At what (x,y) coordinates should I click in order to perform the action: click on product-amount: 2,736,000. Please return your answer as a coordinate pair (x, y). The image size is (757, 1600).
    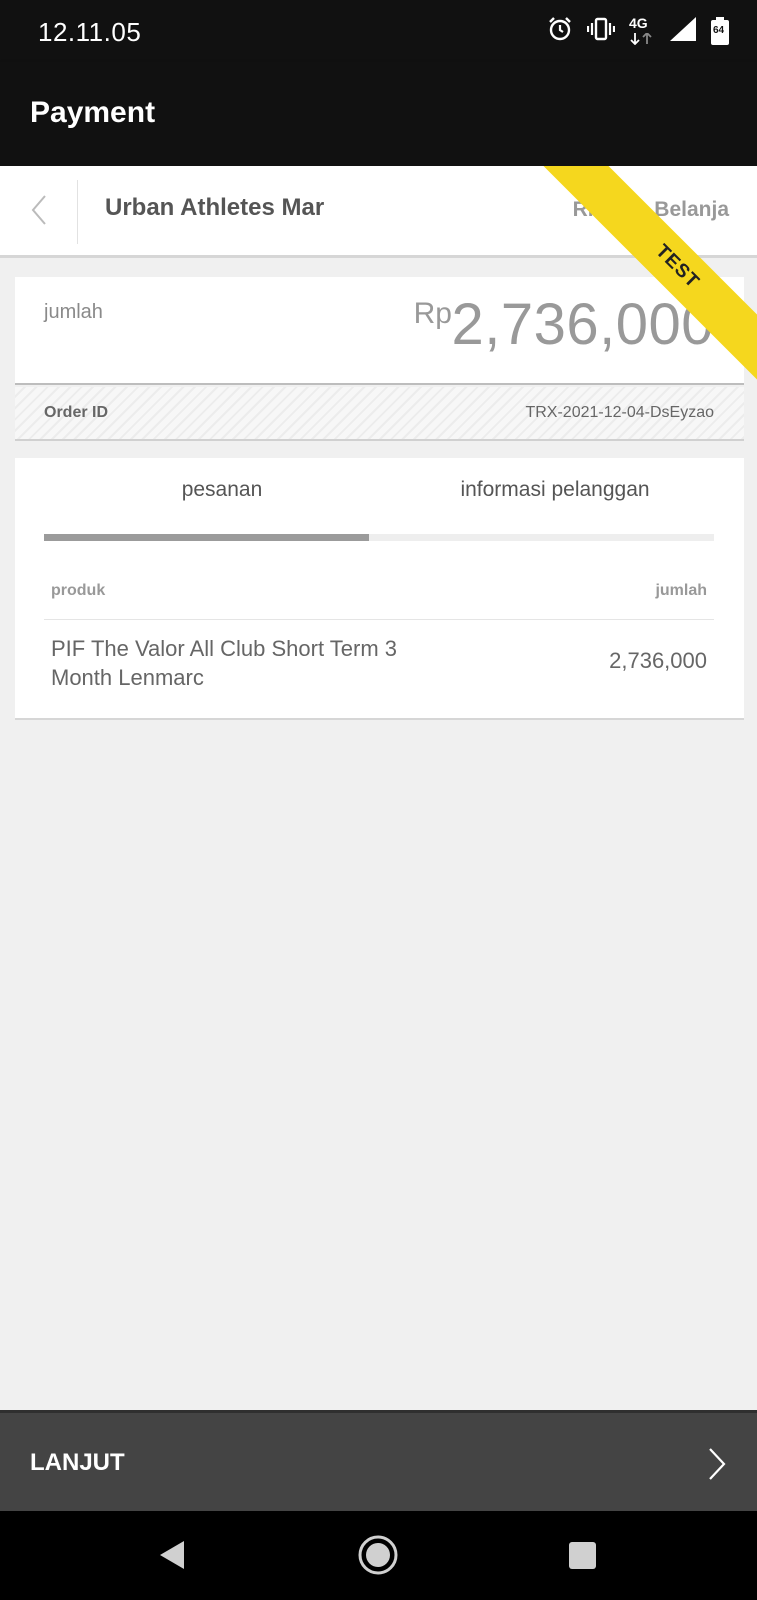
    Looking at the image, I should click on (658, 660).